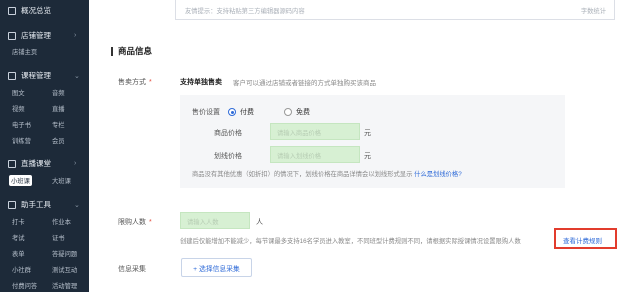  I want to click on store-icon, so click(12, 35).